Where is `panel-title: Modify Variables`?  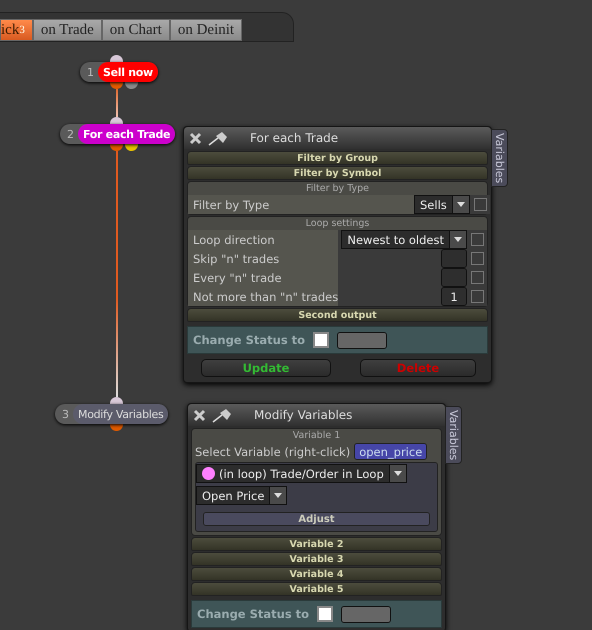
panel-title: Modify Variables is located at coordinates (303, 415).